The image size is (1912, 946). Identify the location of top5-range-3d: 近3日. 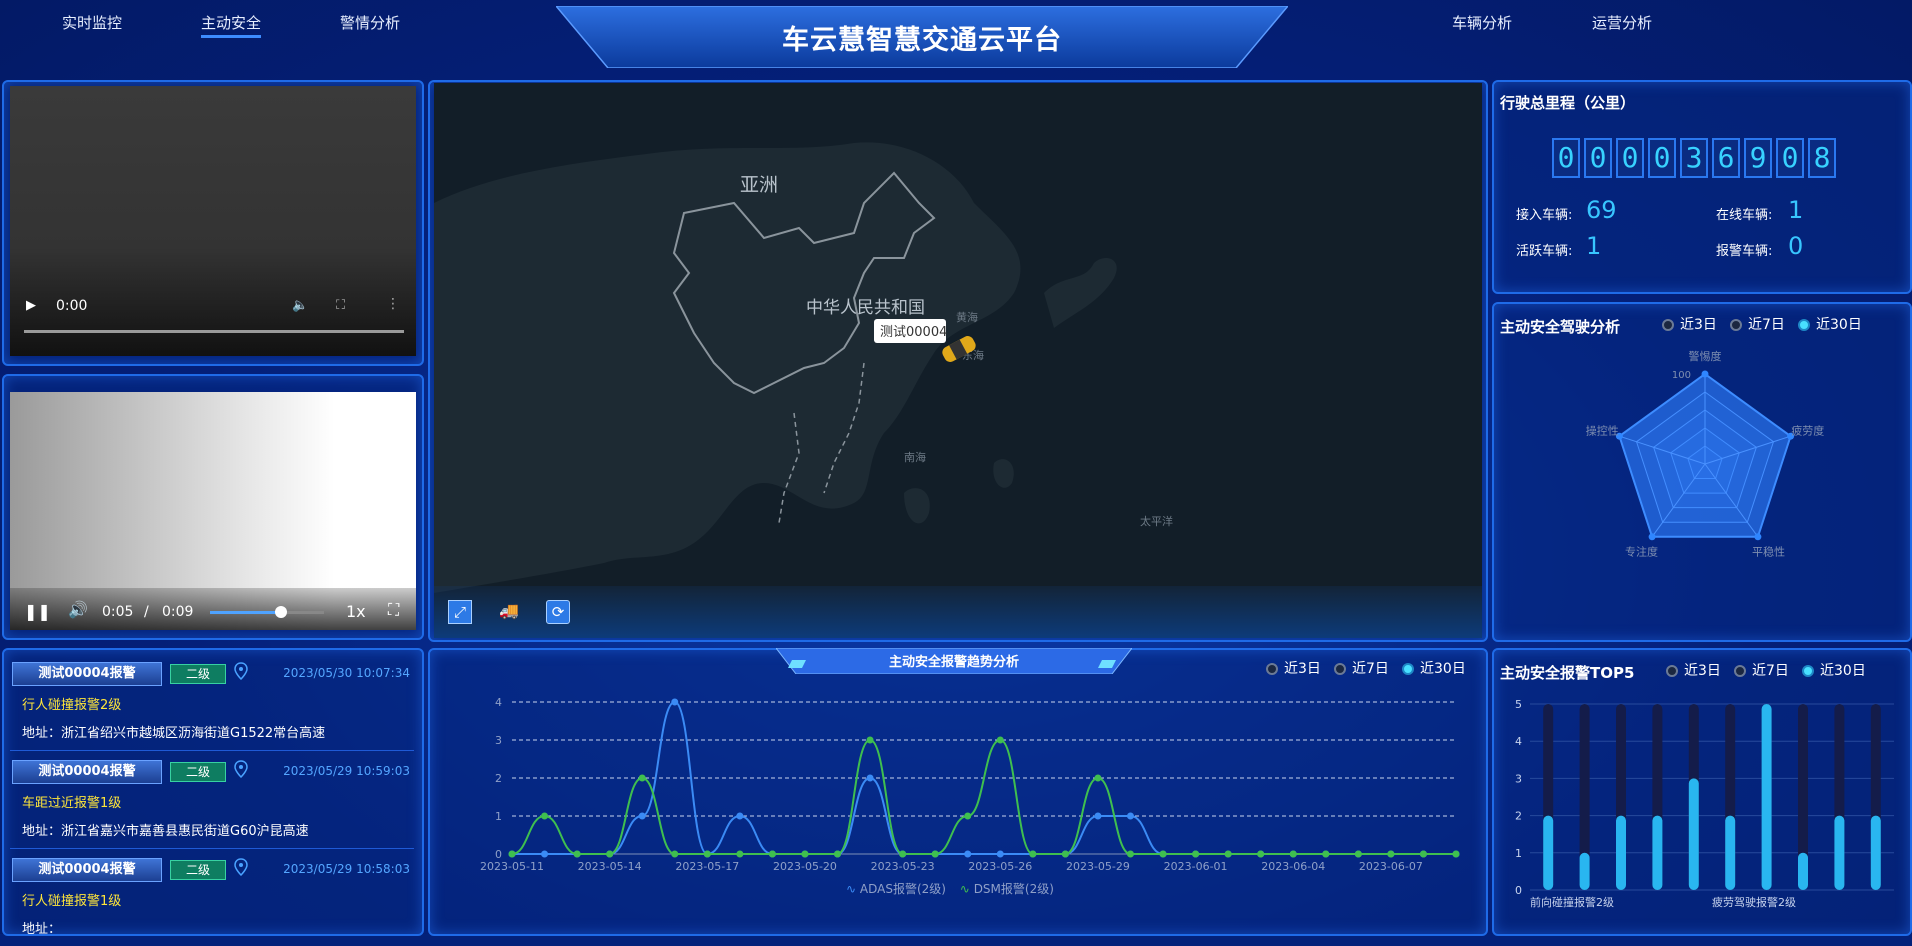
(1693, 670).